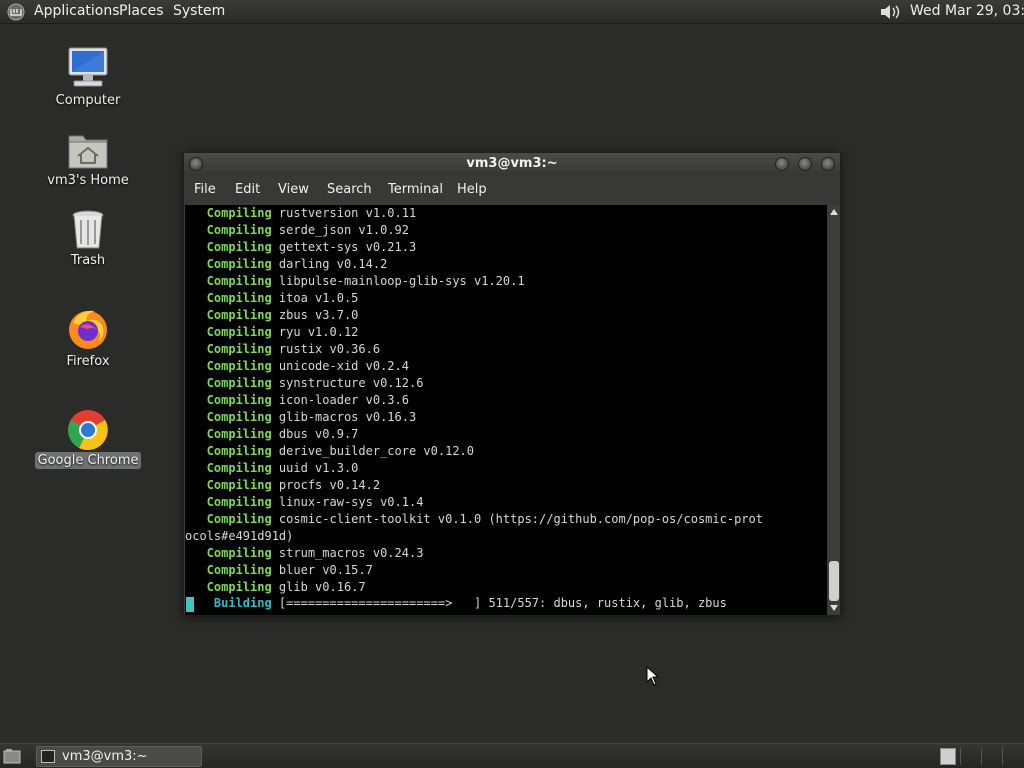  Describe the element at coordinates (967, 11) in the screenshot. I see `clock: Wed Mar 29, 03:29` at that location.